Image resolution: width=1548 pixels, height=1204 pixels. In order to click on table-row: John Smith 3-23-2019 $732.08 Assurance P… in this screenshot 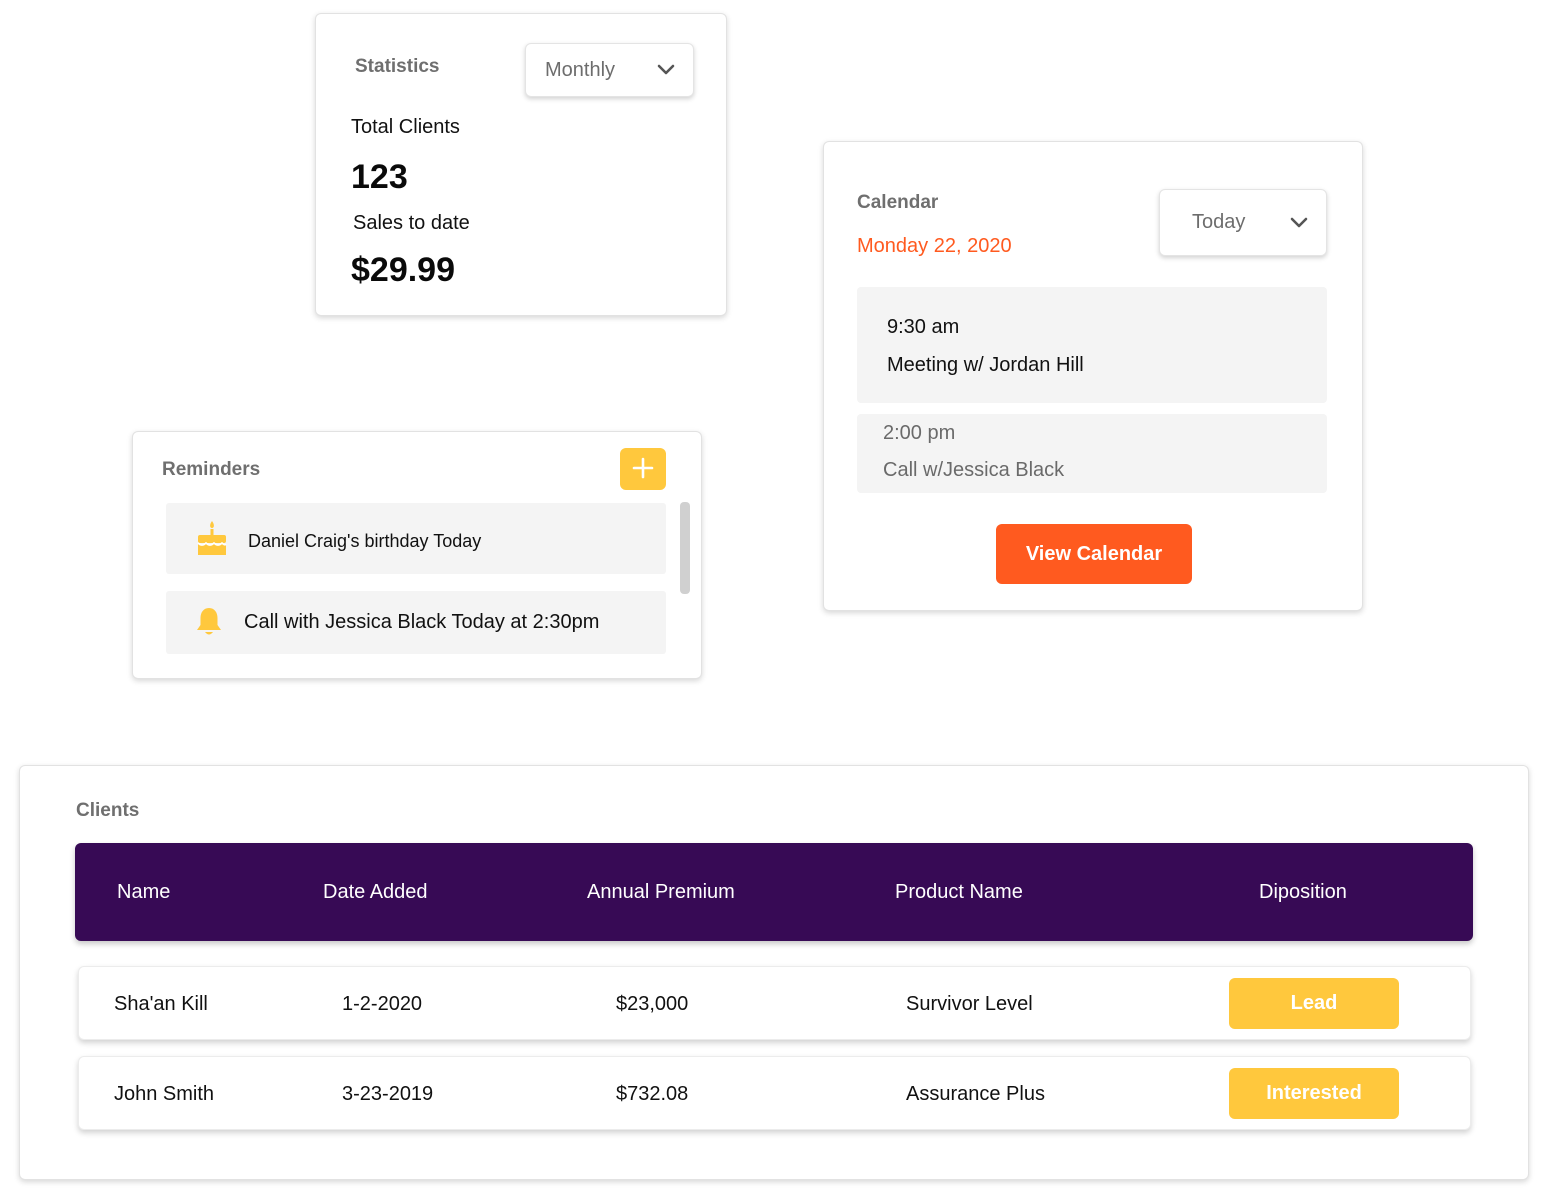, I will do `click(774, 1093)`.